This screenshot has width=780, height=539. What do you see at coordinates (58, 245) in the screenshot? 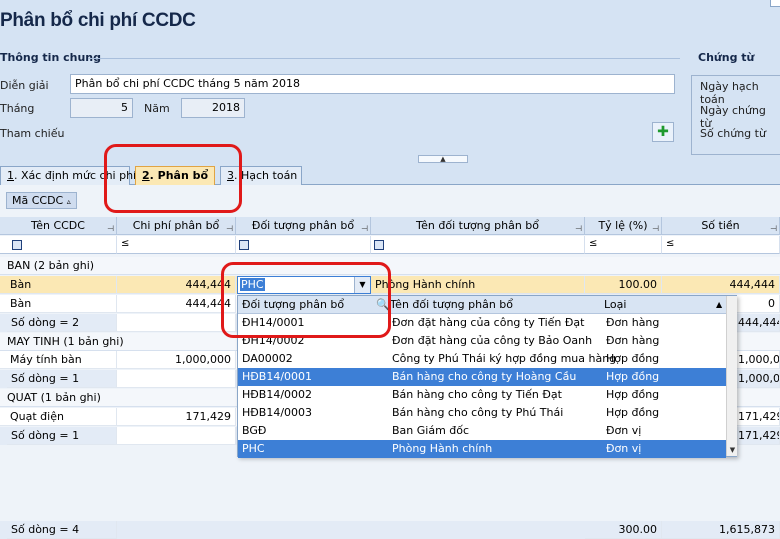
I see `filter-ten-ccdc` at bounding box center [58, 245].